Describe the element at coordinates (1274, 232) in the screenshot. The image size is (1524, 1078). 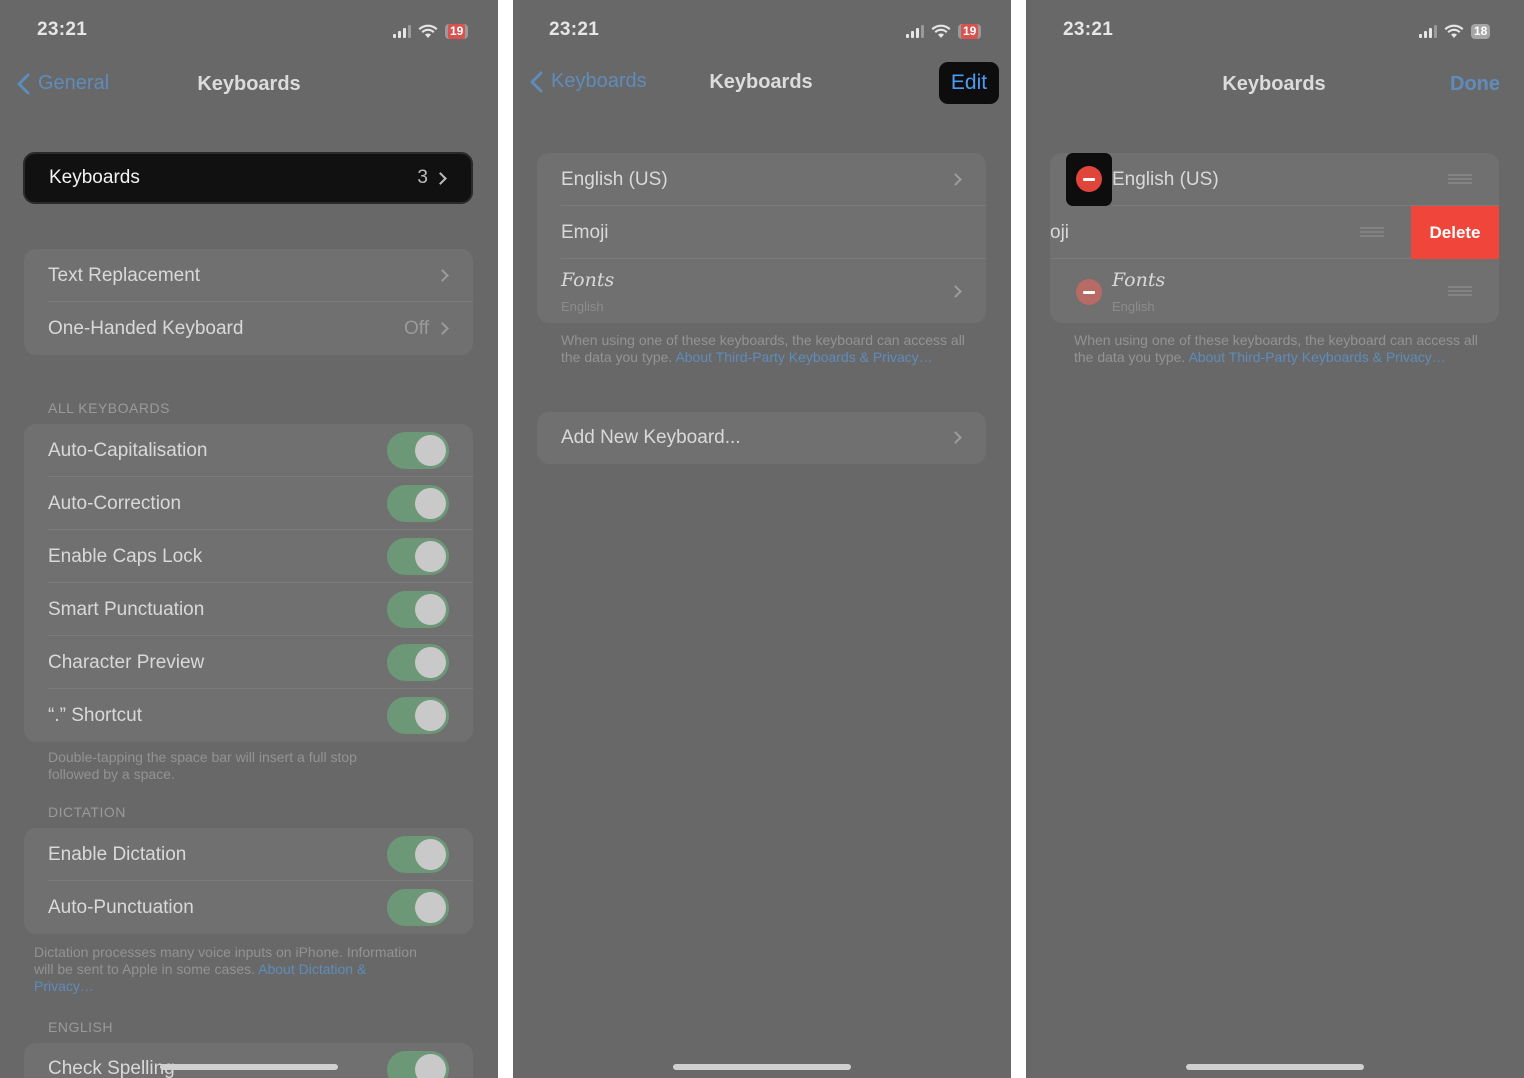
I see `keyboard-item-emoji-swiped: oji Delete` at that location.